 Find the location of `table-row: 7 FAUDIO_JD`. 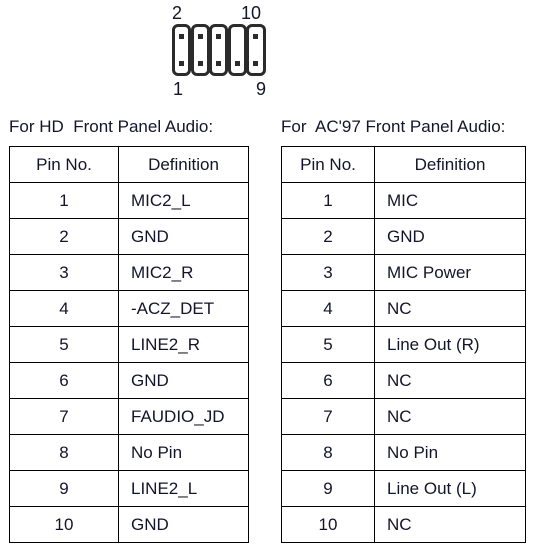

table-row: 7 FAUDIO_JD is located at coordinates (129, 416).